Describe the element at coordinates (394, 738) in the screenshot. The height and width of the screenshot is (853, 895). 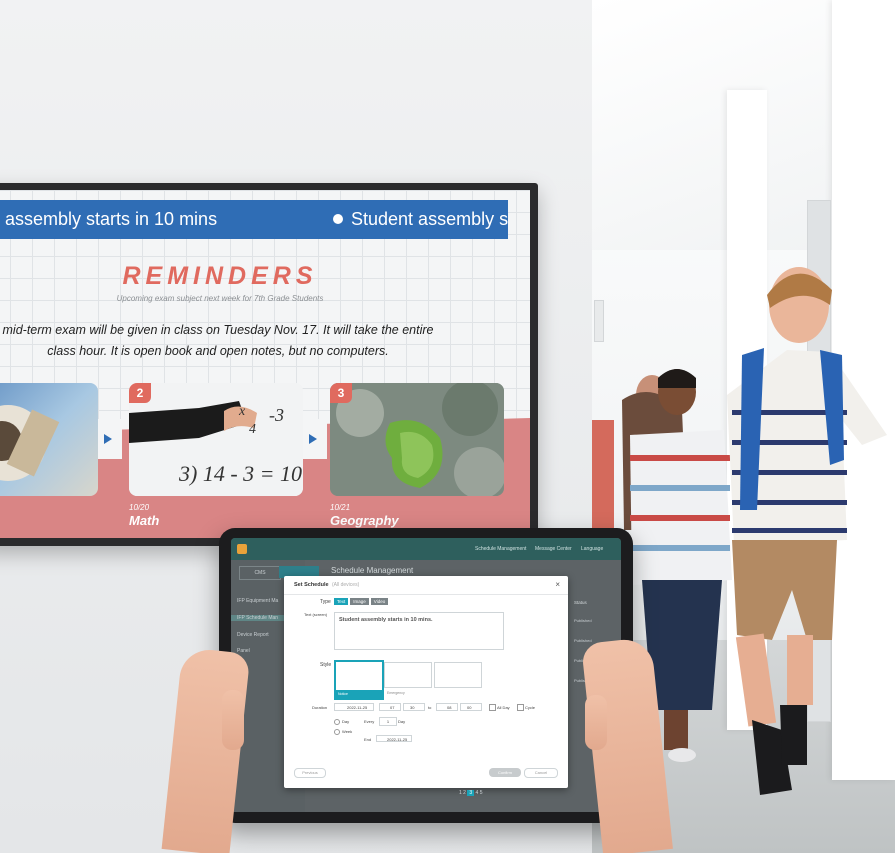
I see `end-date-field: 2022-11-25` at that location.